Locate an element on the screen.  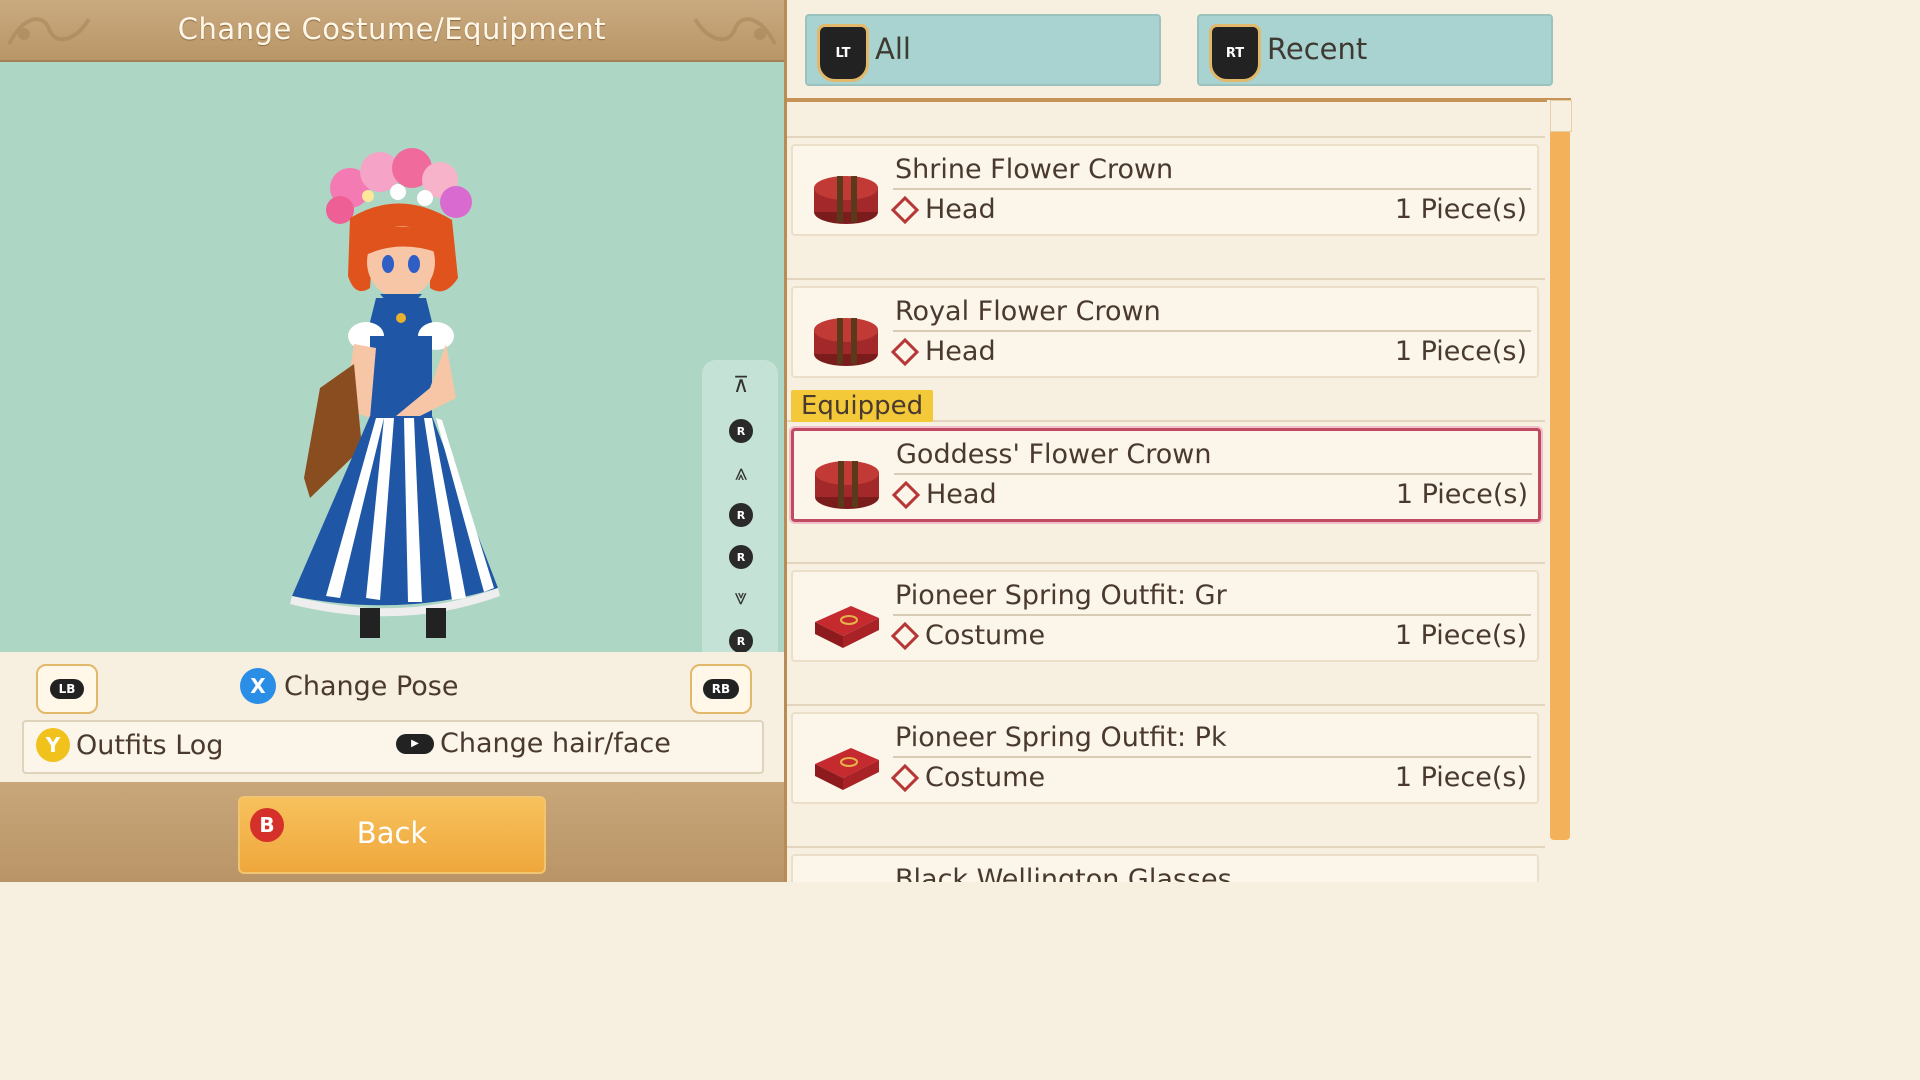
list-item: Shrine Flower Crown Head 1 Piece(s) is located at coordinates (1165, 190).